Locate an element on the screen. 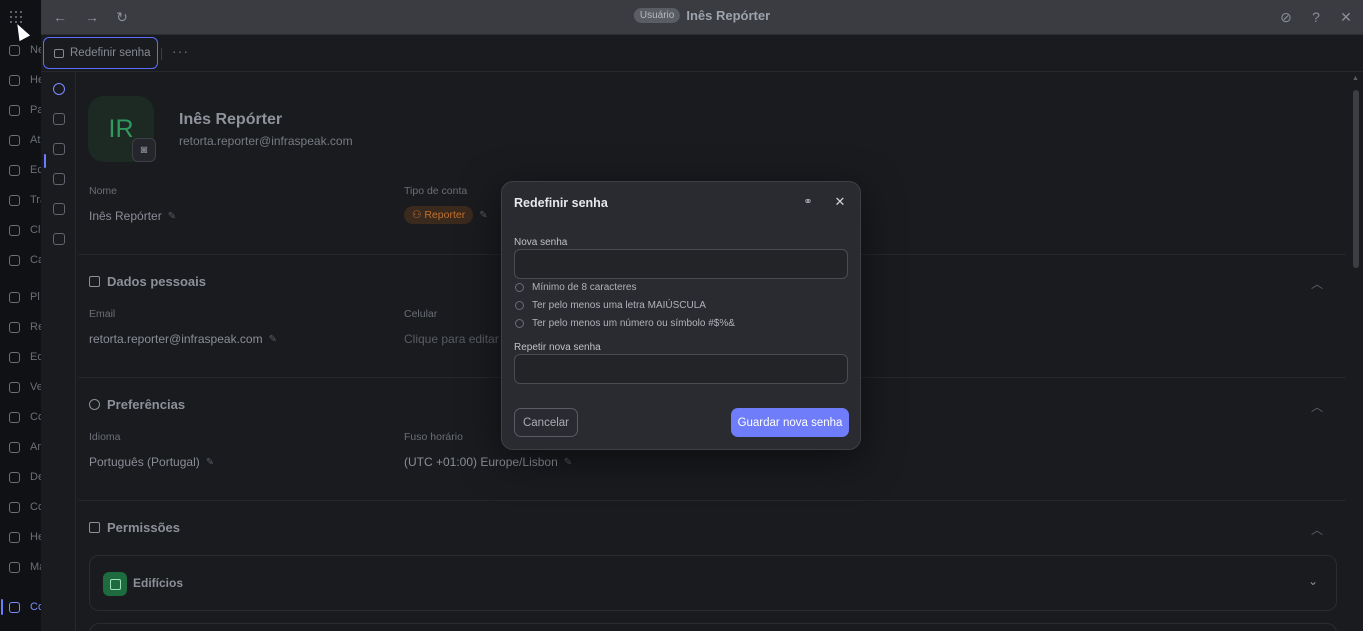 The height and width of the screenshot is (631, 1363). back-icon: ← is located at coordinates (60, 17).